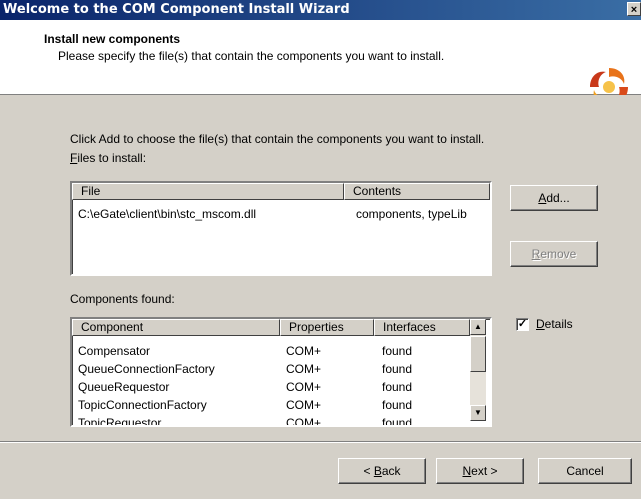  I want to click on remove-button: Remove, so click(554, 254).